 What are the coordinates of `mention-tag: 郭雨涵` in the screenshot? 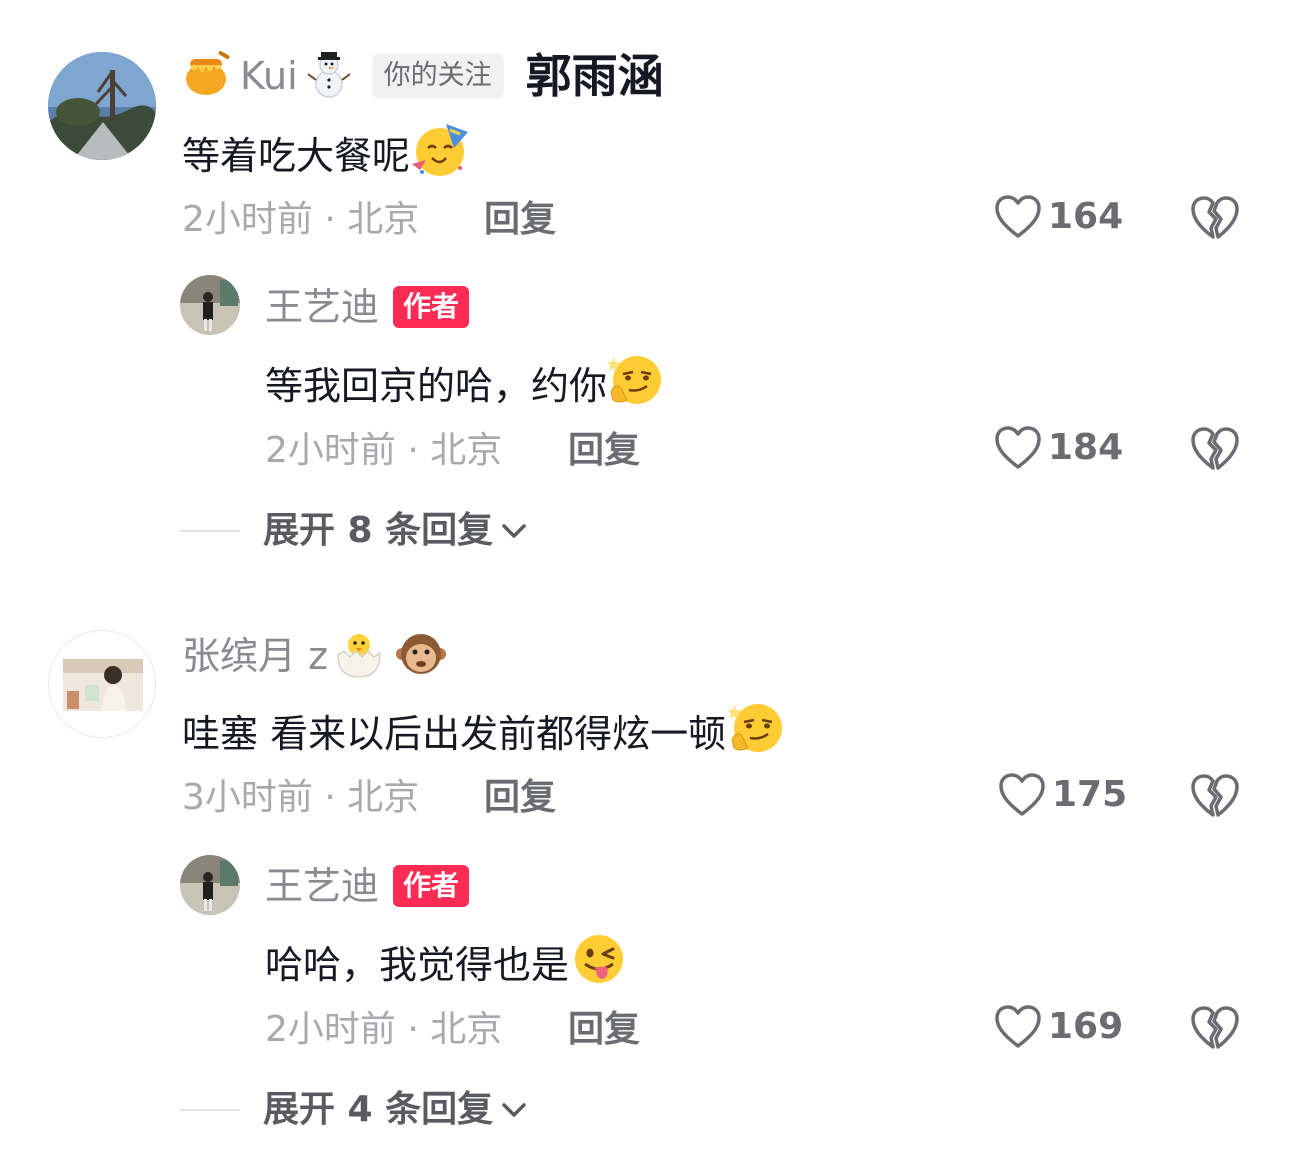 It's located at (595, 76).